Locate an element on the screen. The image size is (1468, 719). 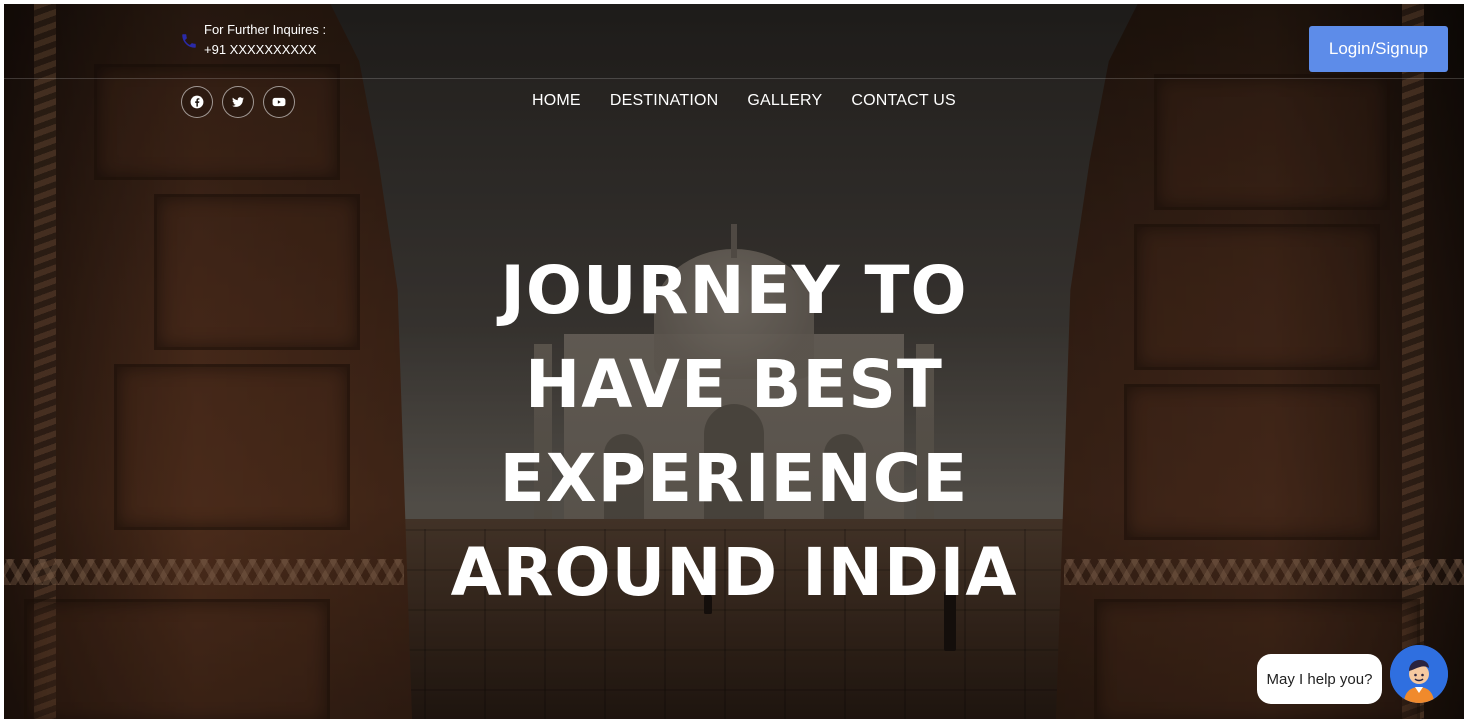
chat-prompt-bubble: May I help you? is located at coordinates (1319, 679).